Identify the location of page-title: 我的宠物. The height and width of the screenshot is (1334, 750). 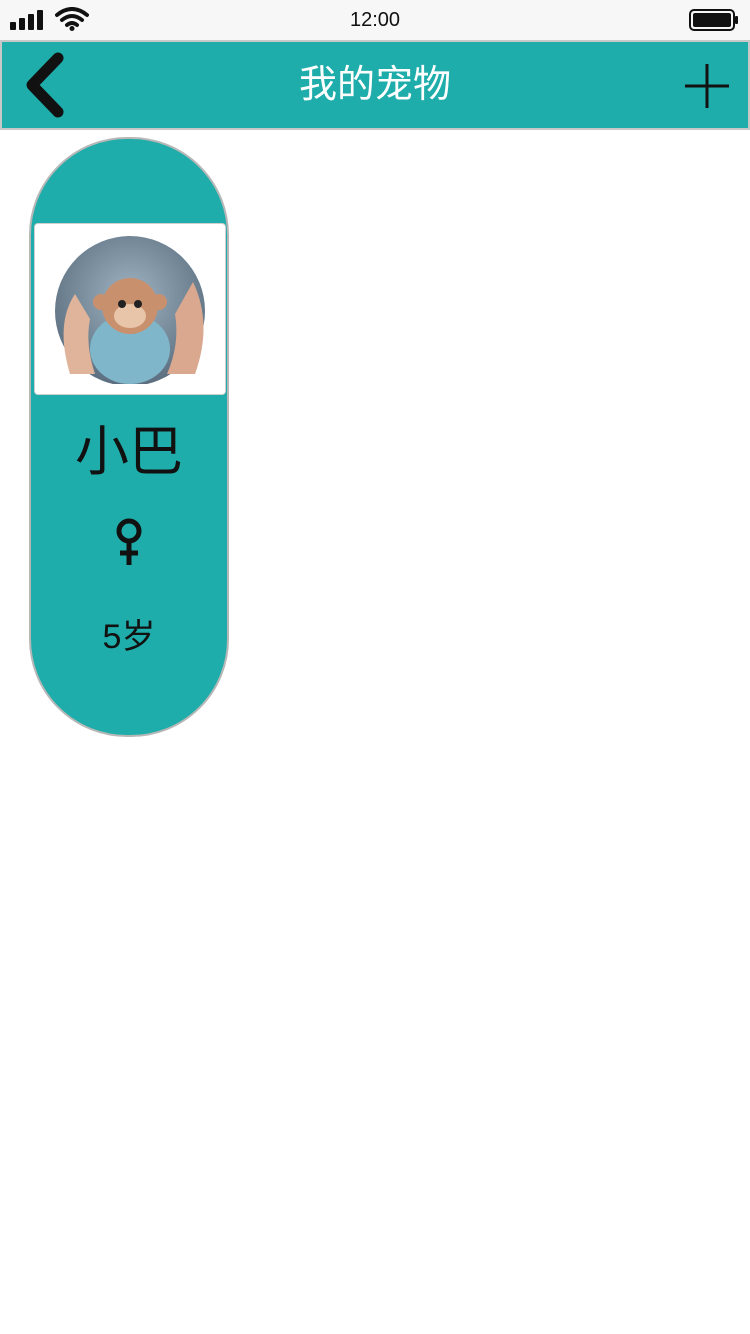
(374, 85).